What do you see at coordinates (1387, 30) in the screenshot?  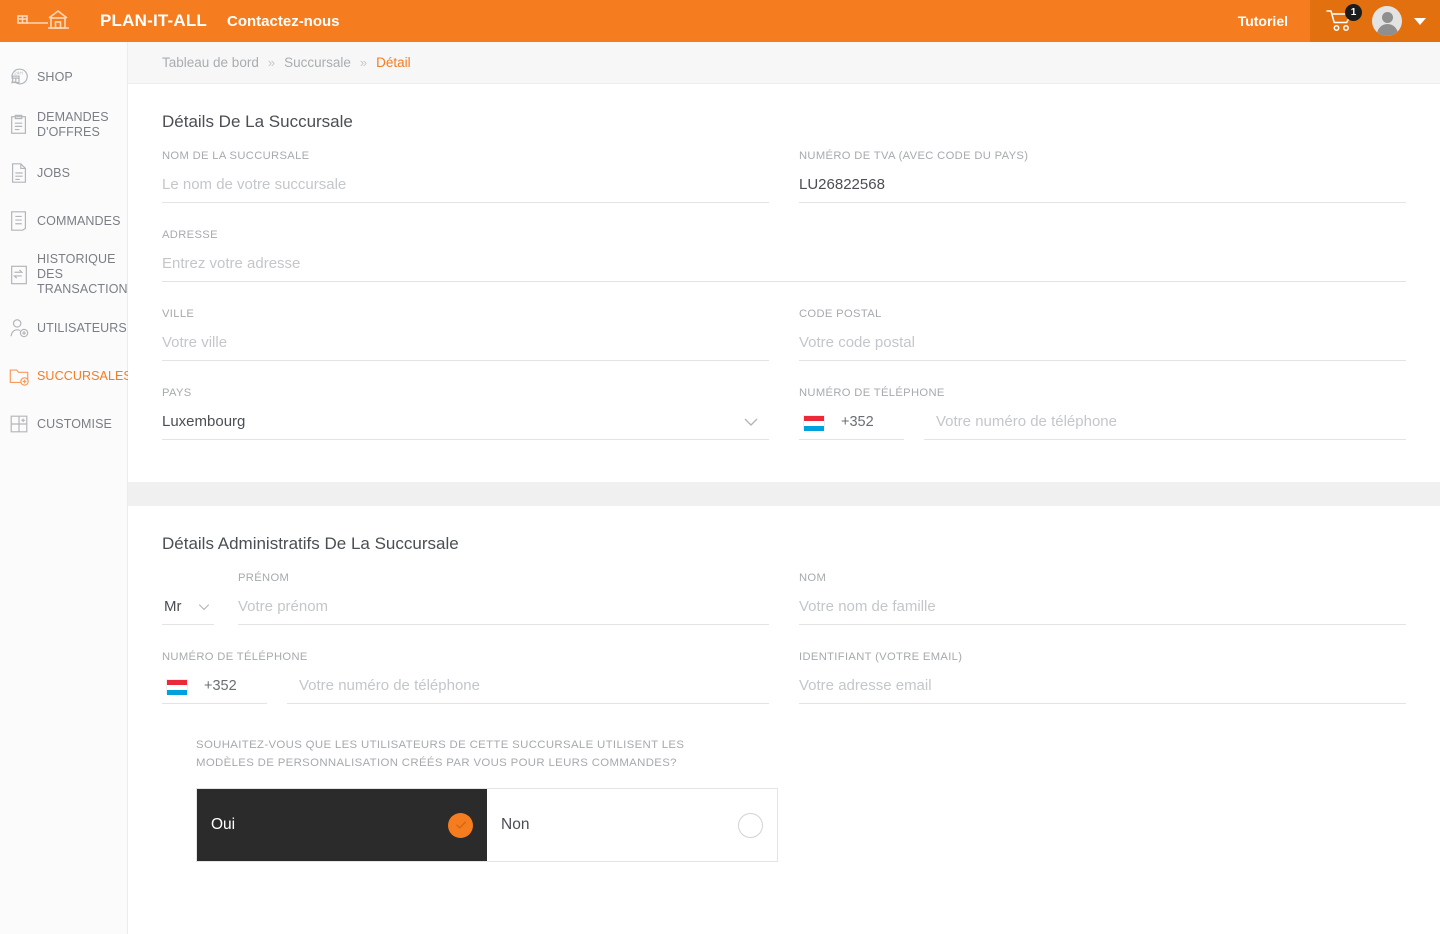 I see `avatar-body` at bounding box center [1387, 30].